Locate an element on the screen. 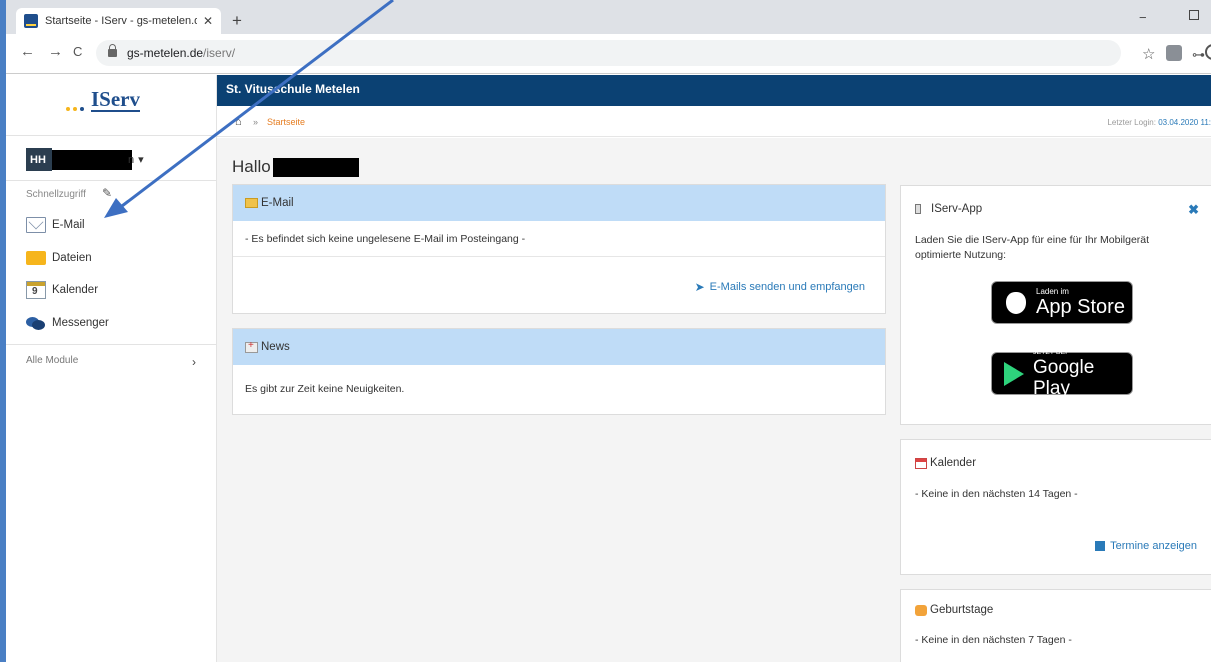 This screenshot has width=1211, height=662. close-icon: ✖ is located at coordinates (1193, 210).